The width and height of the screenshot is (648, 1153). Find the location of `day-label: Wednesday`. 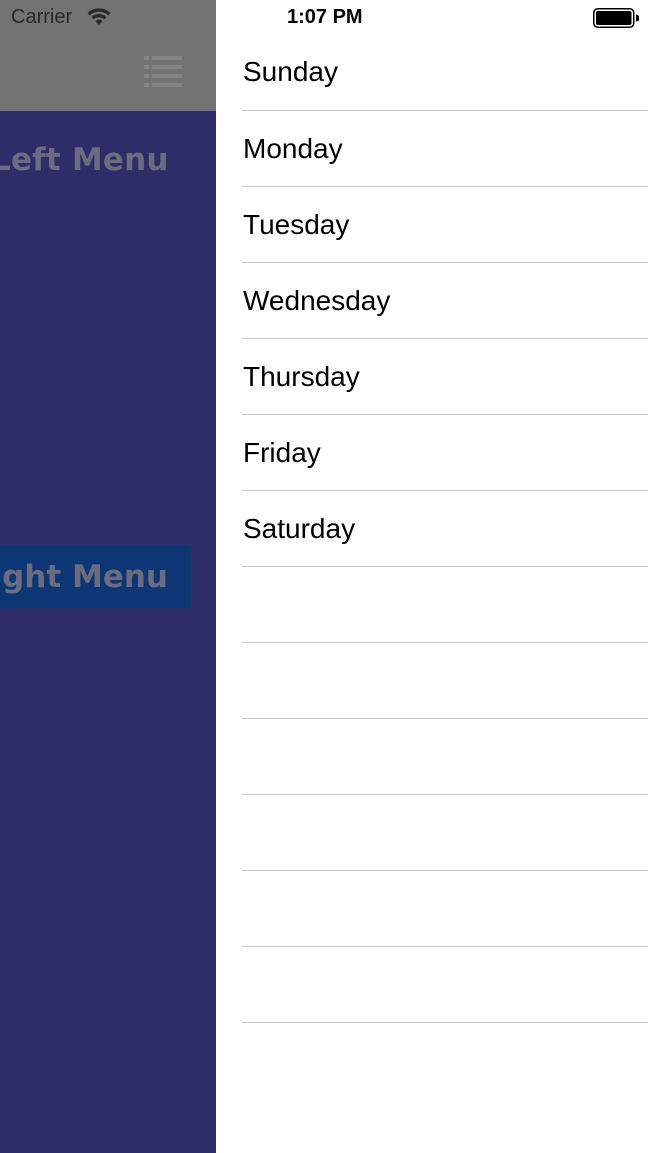

day-label: Wednesday is located at coordinates (317, 300).